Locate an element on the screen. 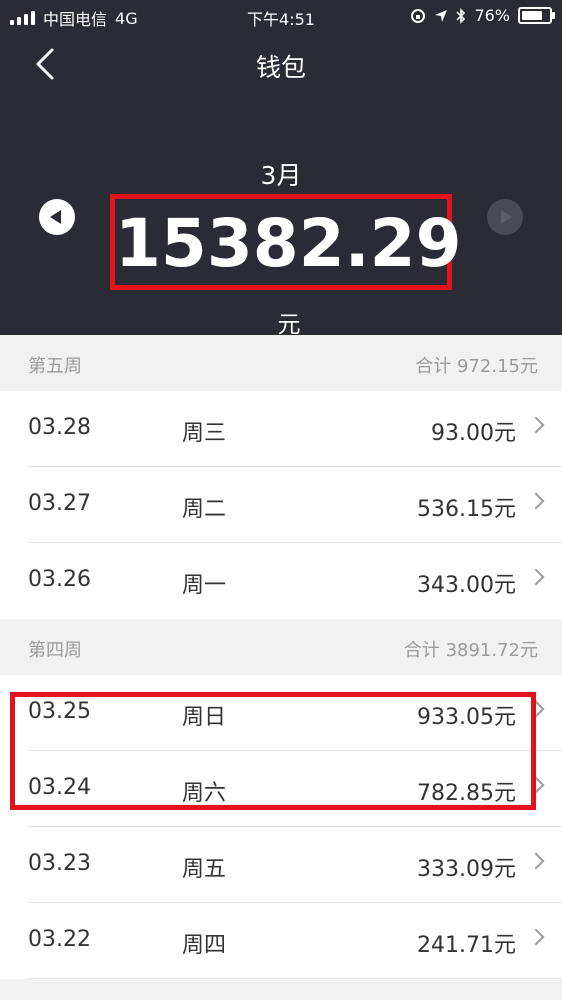 Image resolution: width=562 pixels, height=1000 pixels. day-date: 03.27 is located at coordinates (59, 503).